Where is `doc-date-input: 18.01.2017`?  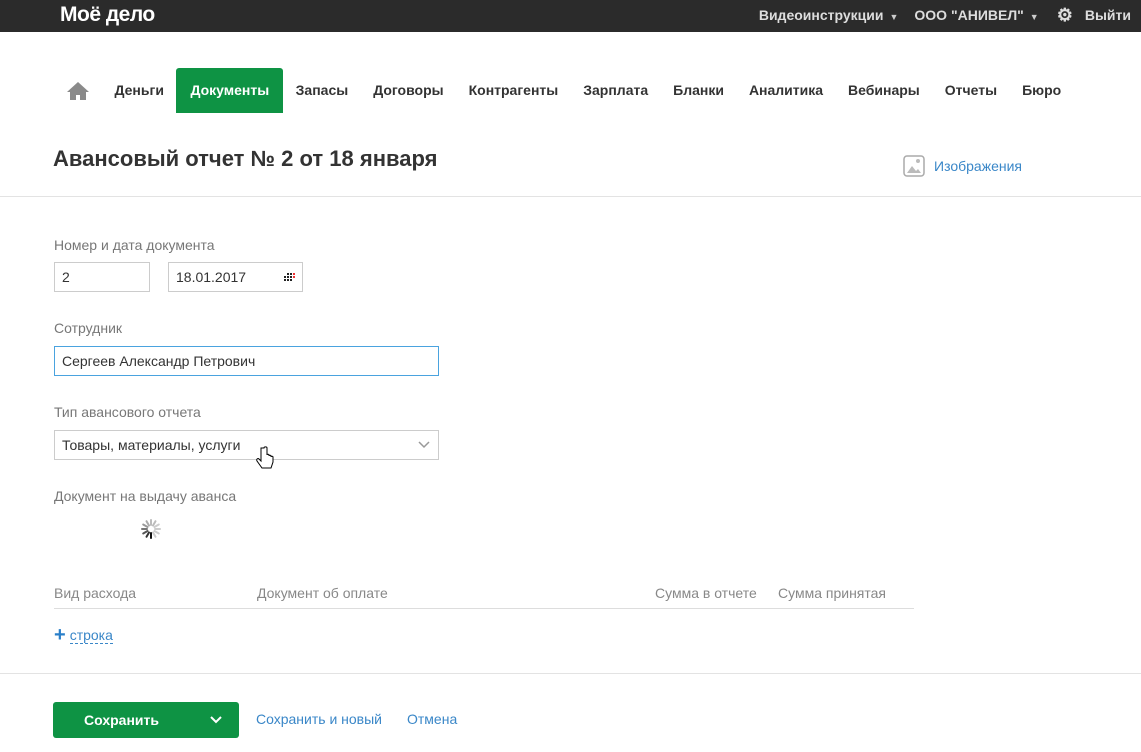 doc-date-input: 18.01.2017 is located at coordinates (235, 277).